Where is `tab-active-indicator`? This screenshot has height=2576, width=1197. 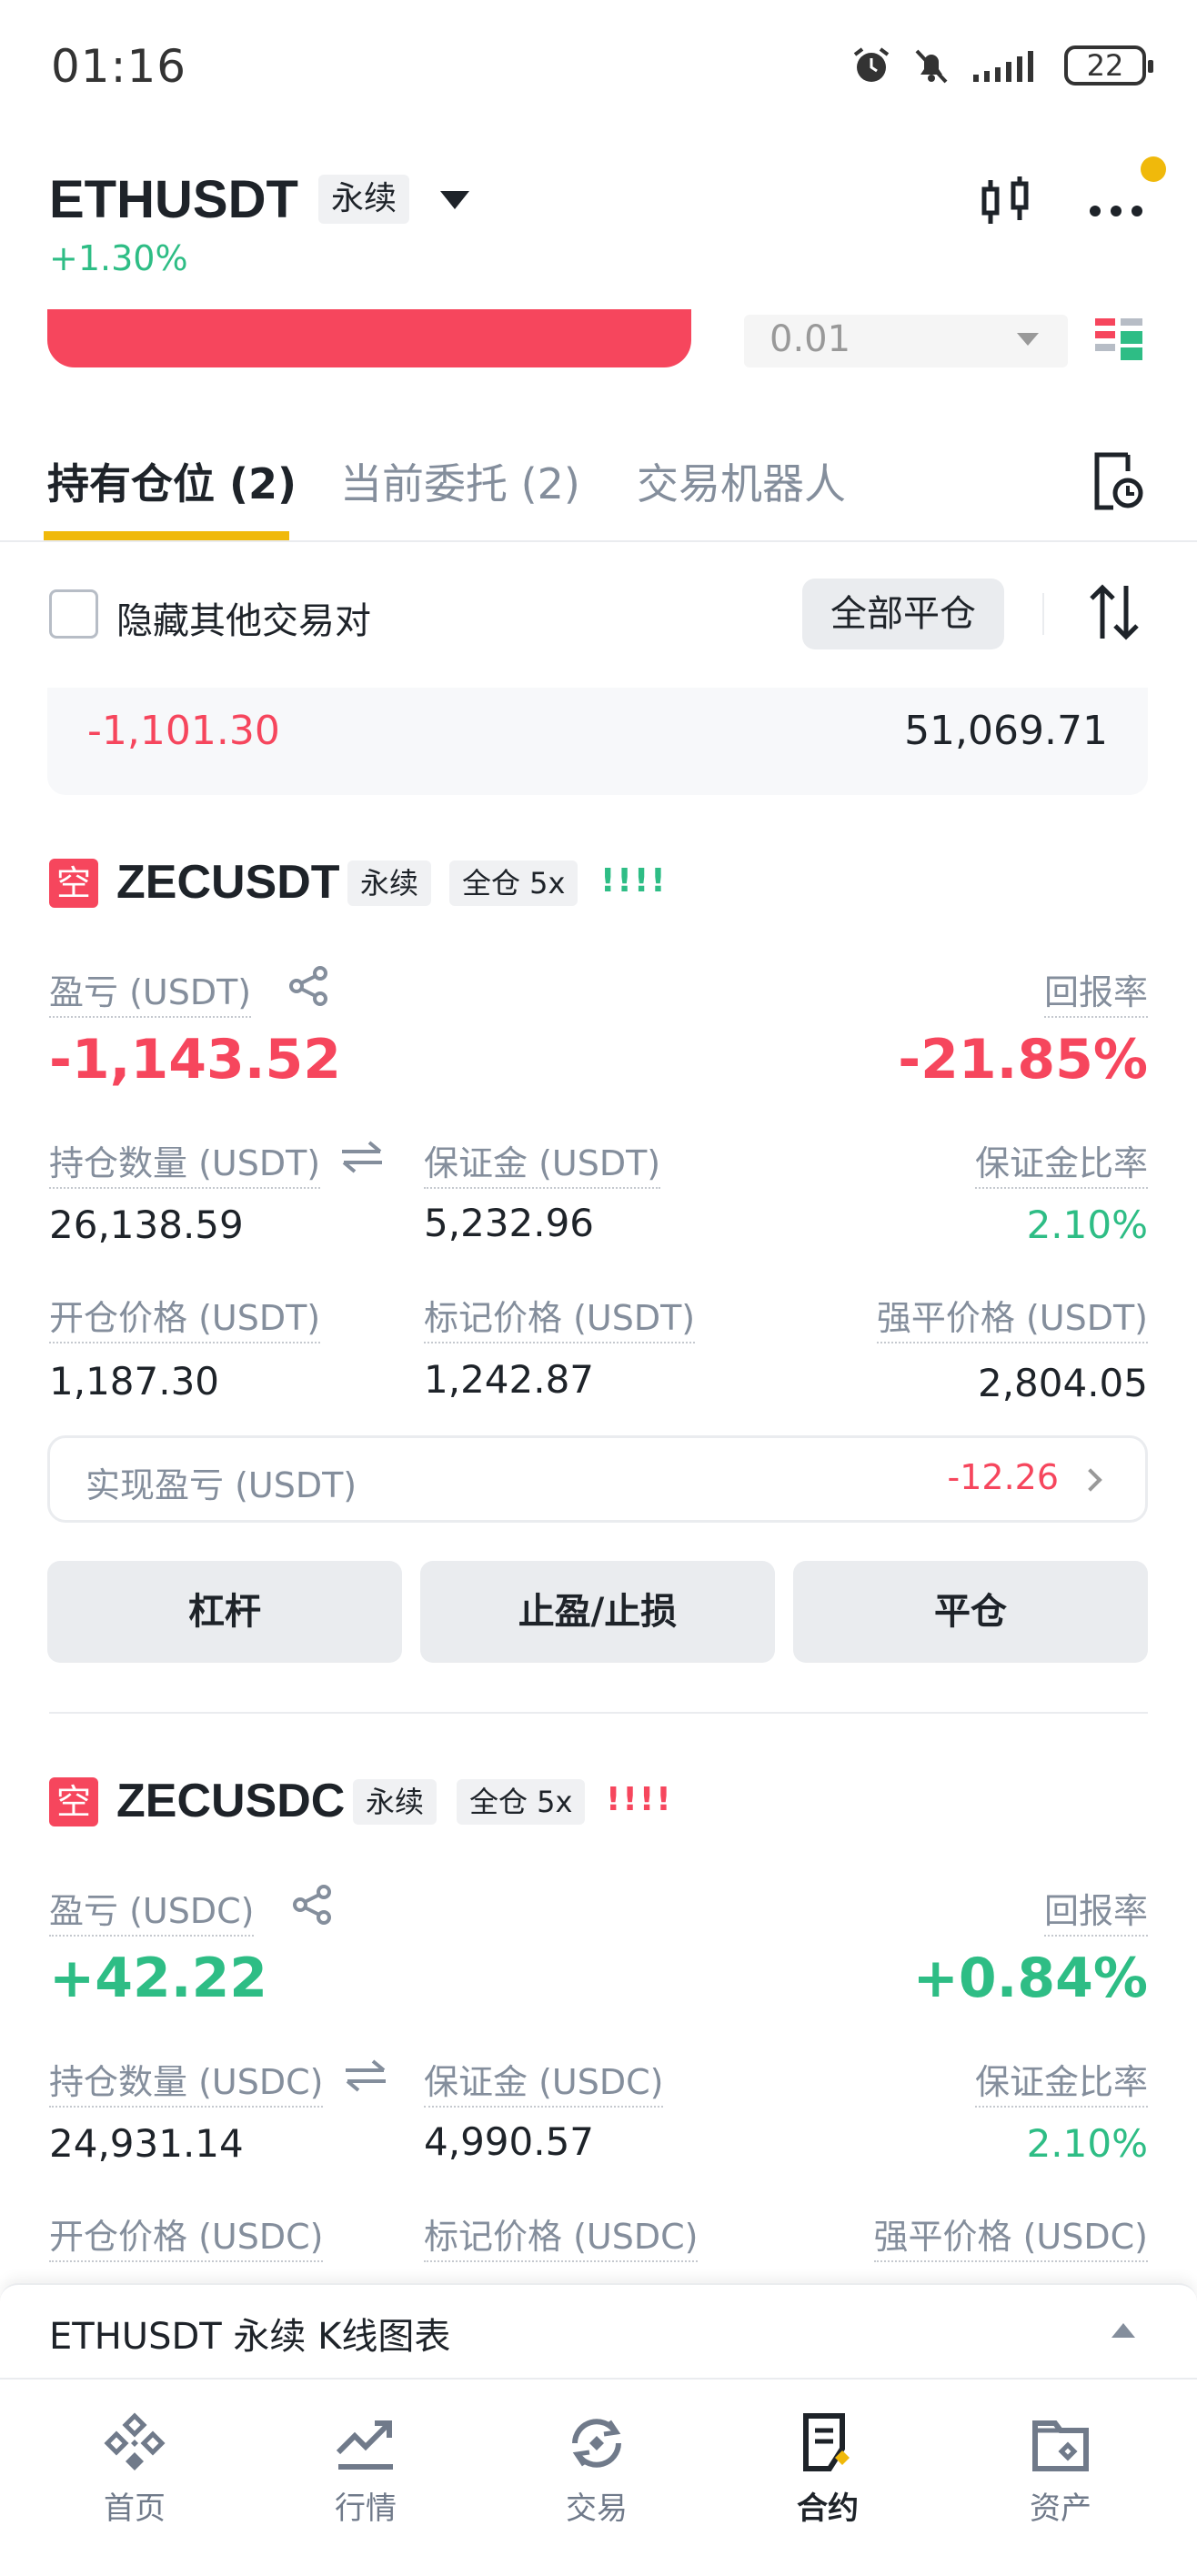
tab-active-indicator is located at coordinates (166, 535).